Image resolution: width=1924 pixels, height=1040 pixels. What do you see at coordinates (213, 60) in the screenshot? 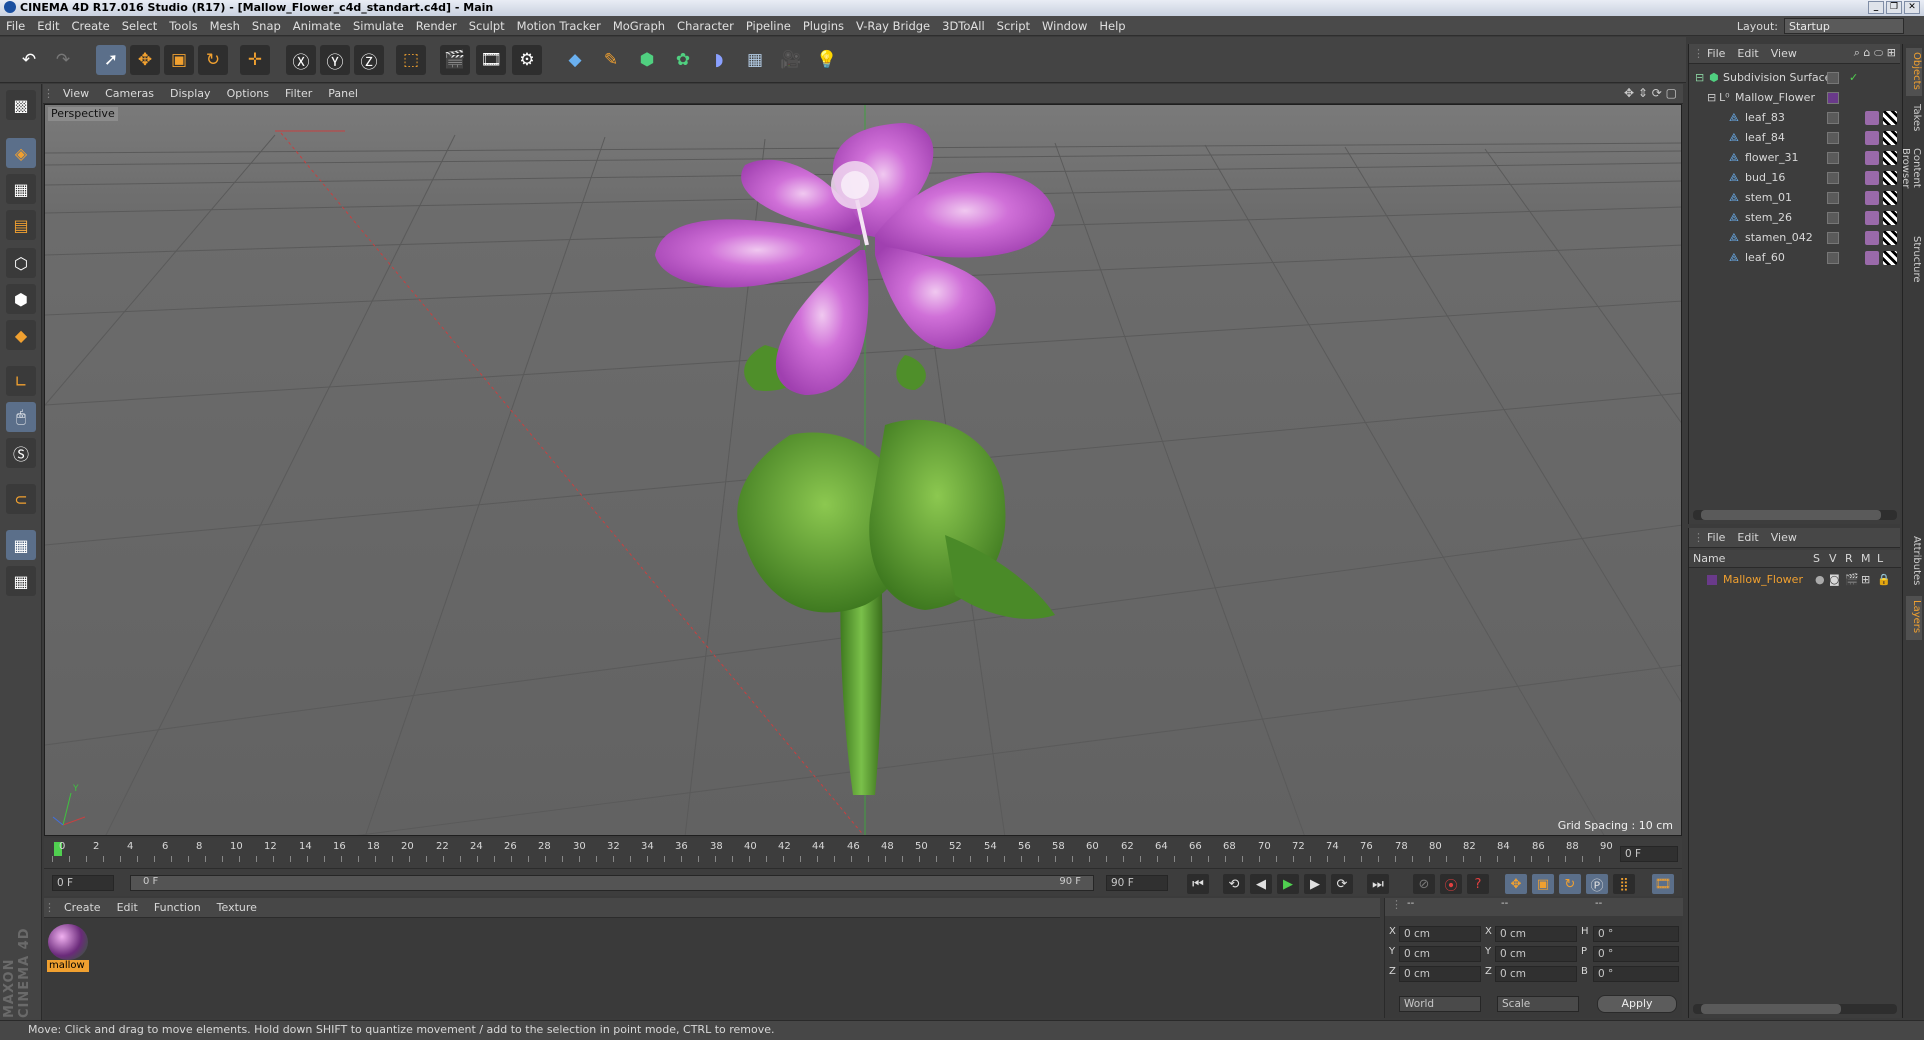
I see `rotate-tool-icon: ↻` at bounding box center [213, 60].